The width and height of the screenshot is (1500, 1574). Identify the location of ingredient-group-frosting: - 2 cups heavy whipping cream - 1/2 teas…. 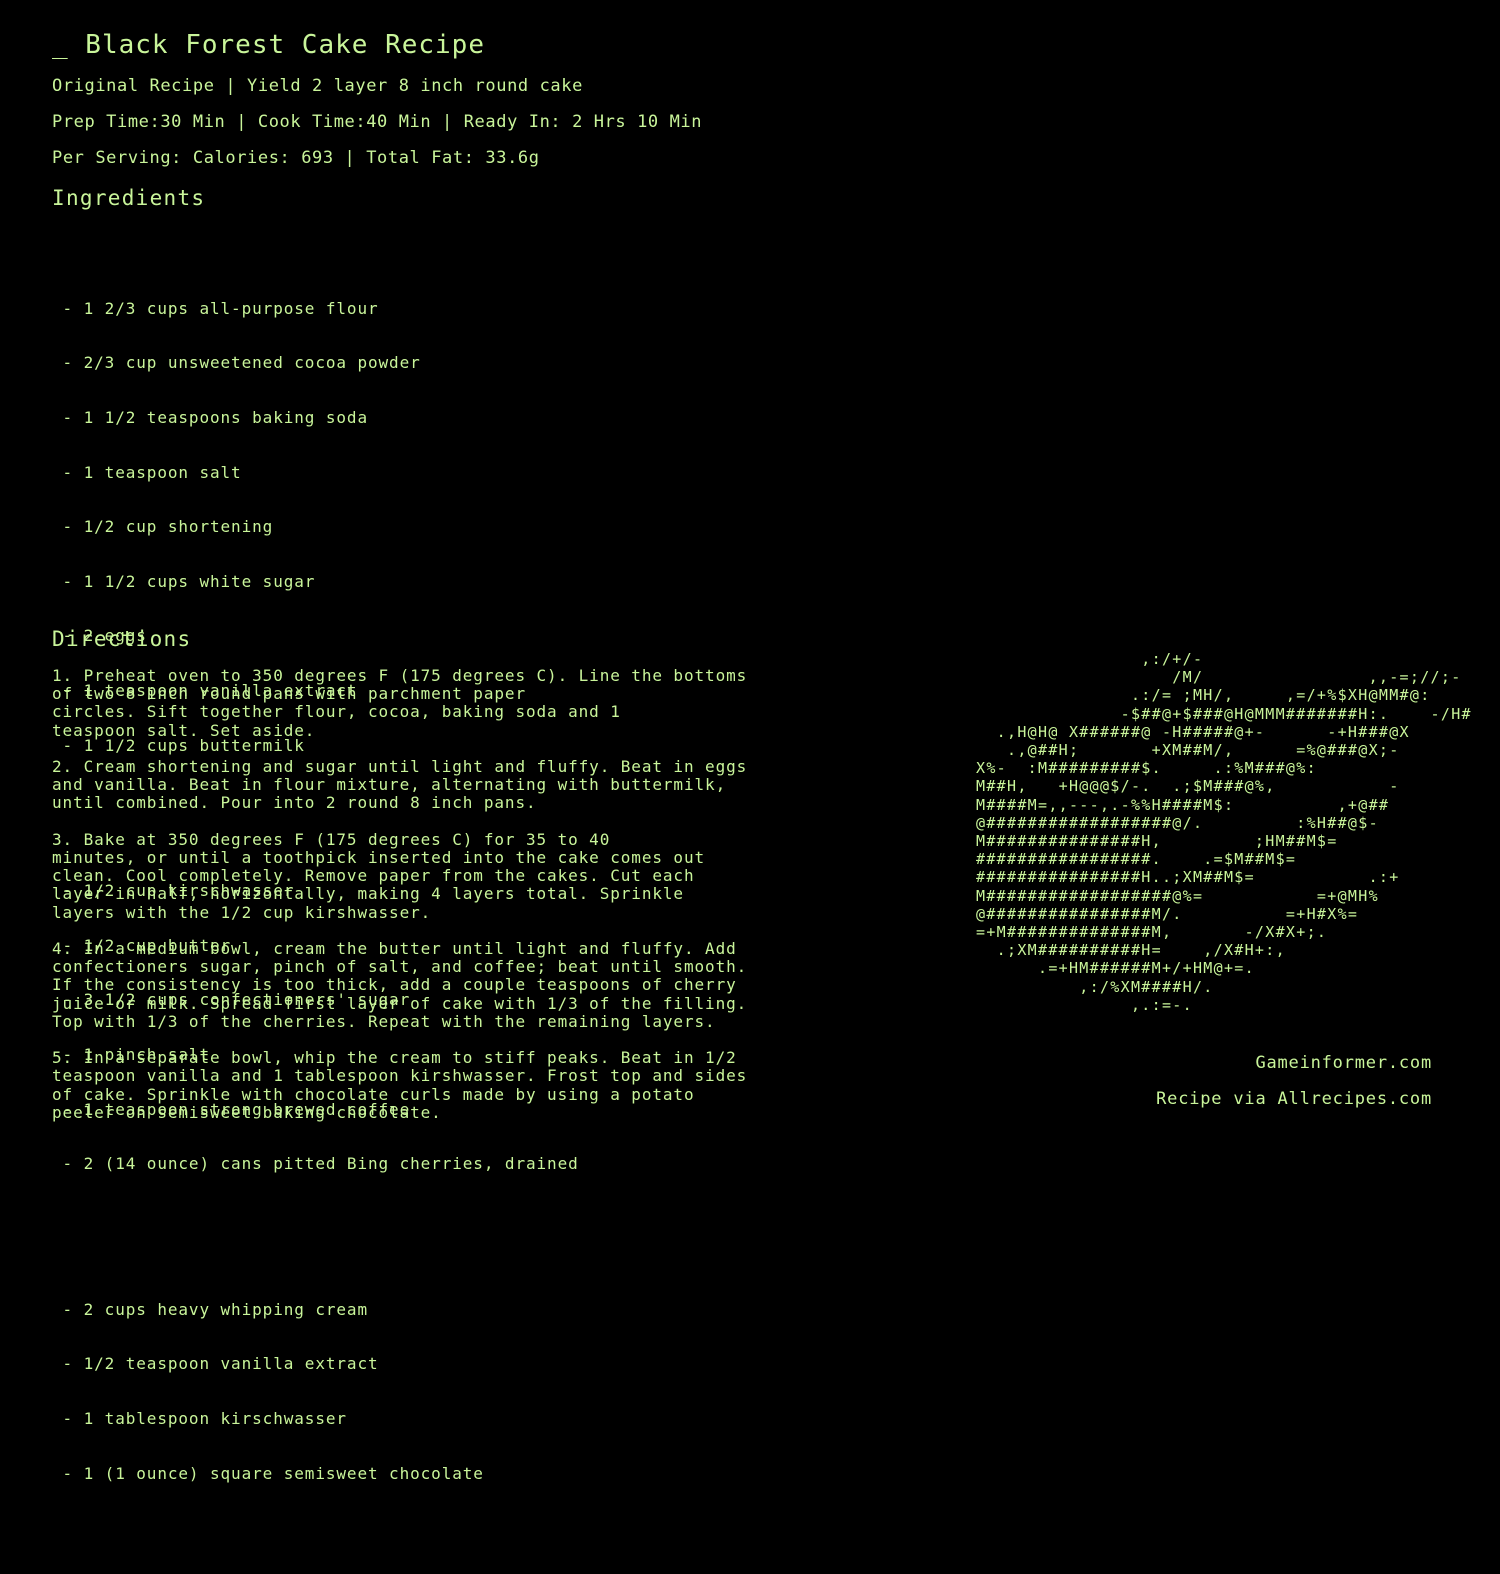
(442, 1391).